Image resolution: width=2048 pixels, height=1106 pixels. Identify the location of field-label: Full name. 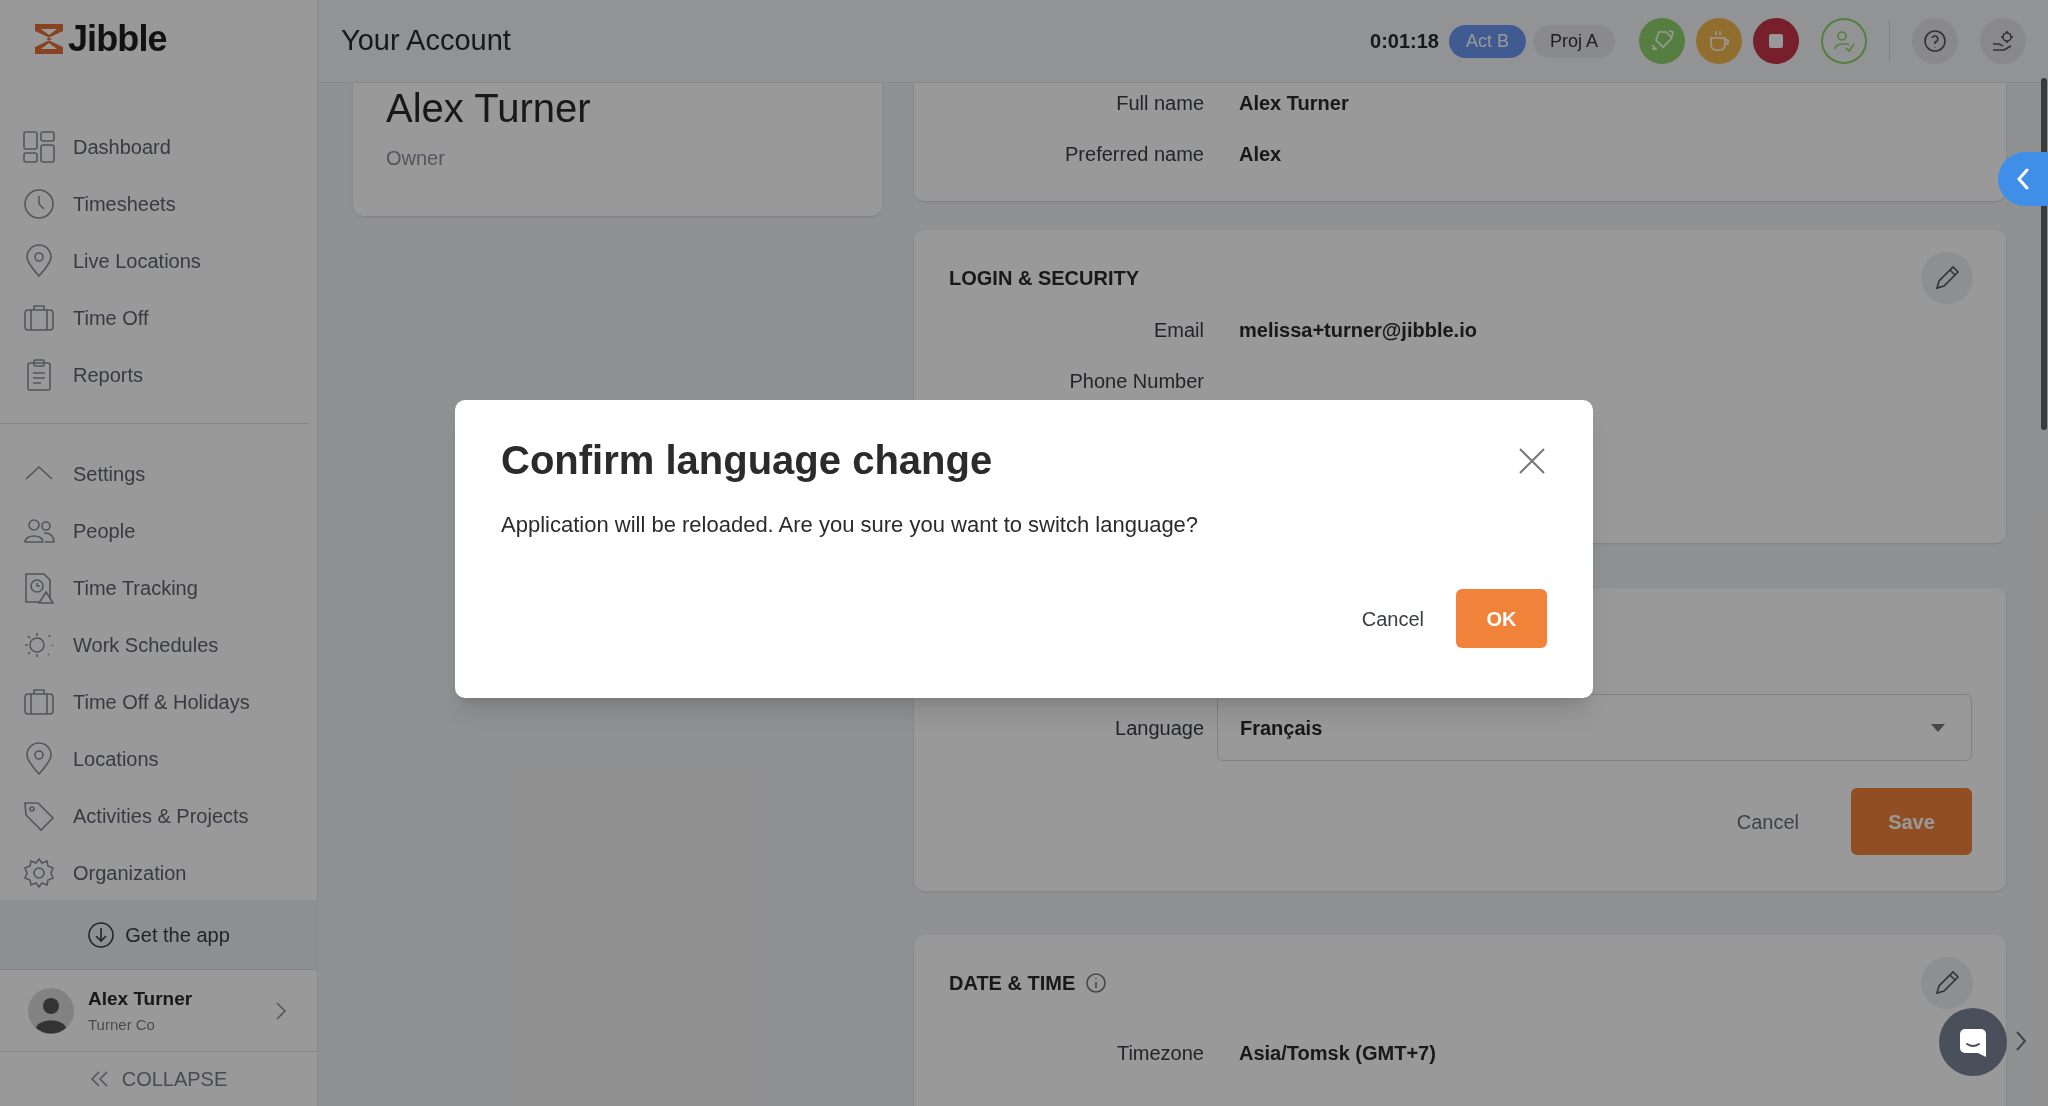
(1159, 103).